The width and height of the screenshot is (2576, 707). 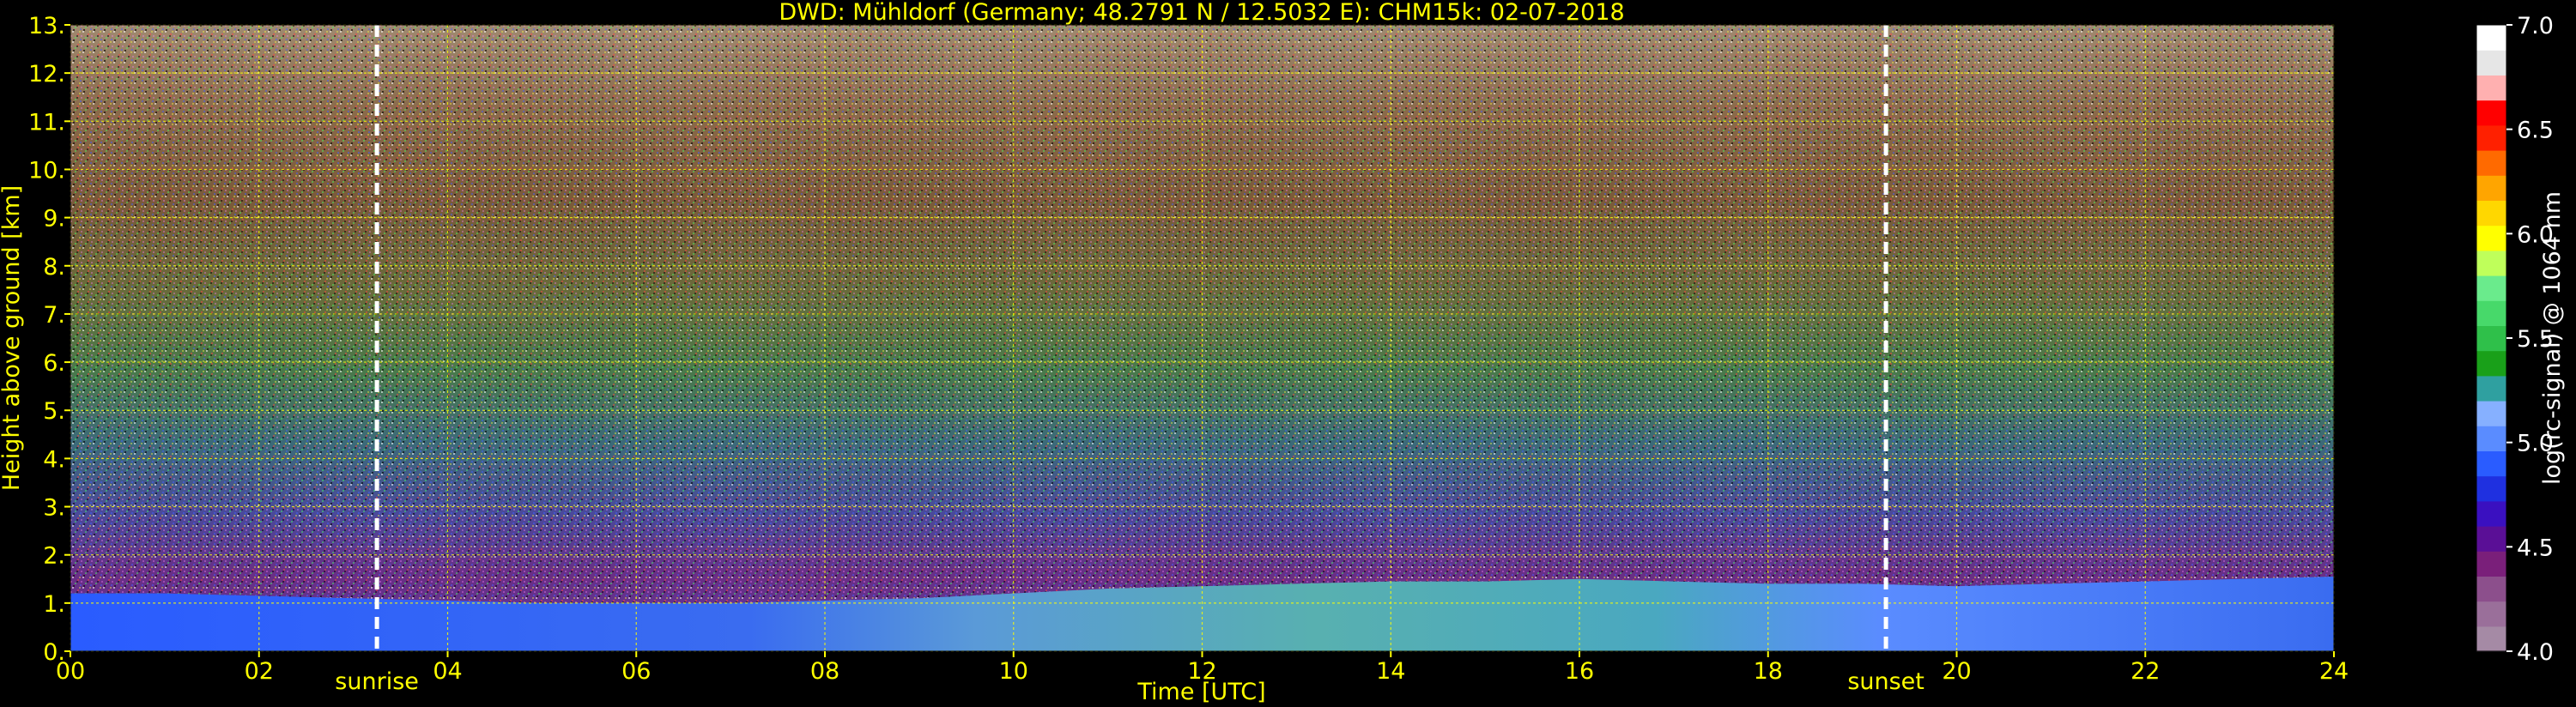 What do you see at coordinates (1390, 671) in the screenshot?
I see `x-tick-label: 14` at bounding box center [1390, 671].